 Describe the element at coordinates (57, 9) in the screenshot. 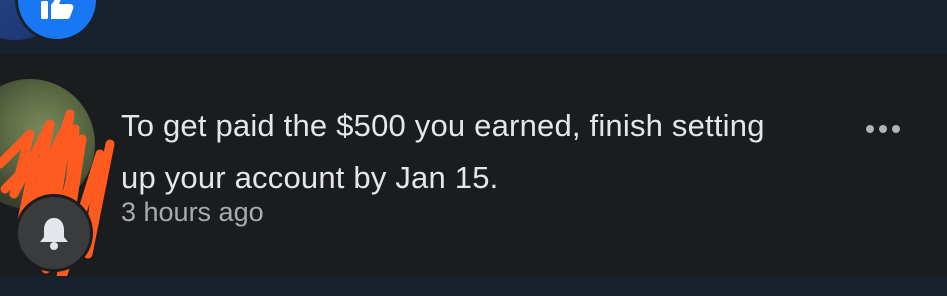

I see `like-icon` at that location.